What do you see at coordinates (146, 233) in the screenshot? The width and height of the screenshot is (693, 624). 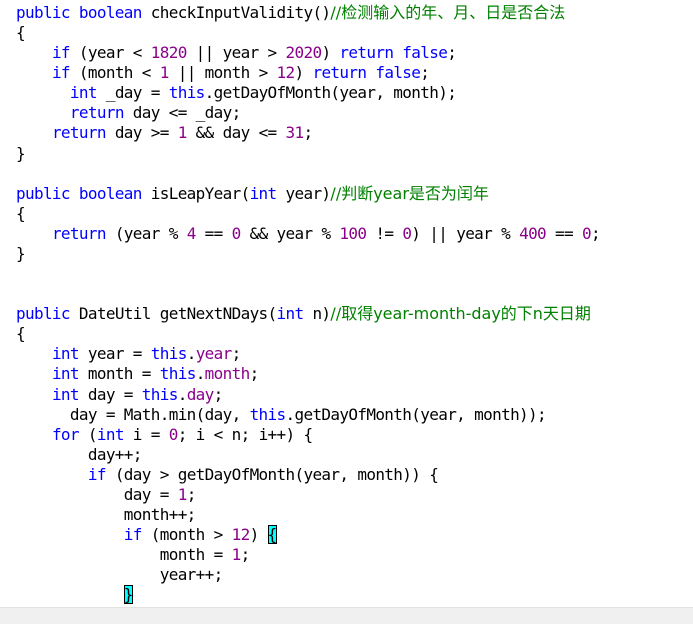 I see `code-token: (year %` at bounding box center [146, 233].